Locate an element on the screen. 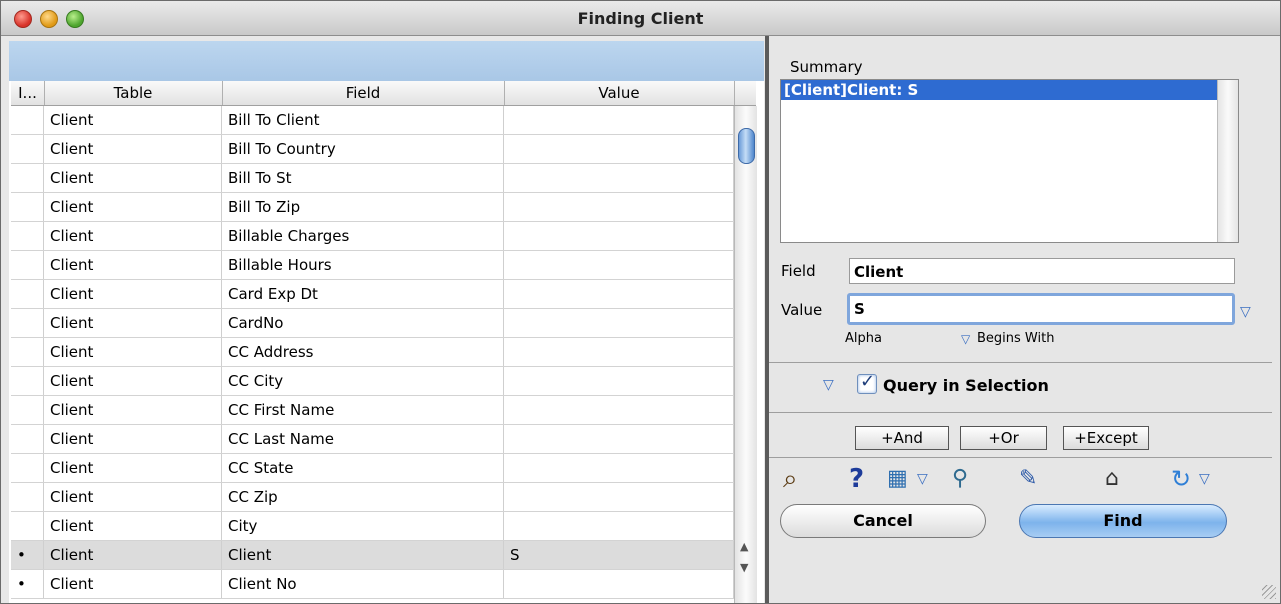 The image size is (1281, 604). table-row: • Client Client No is located at coordinates (372, 584).